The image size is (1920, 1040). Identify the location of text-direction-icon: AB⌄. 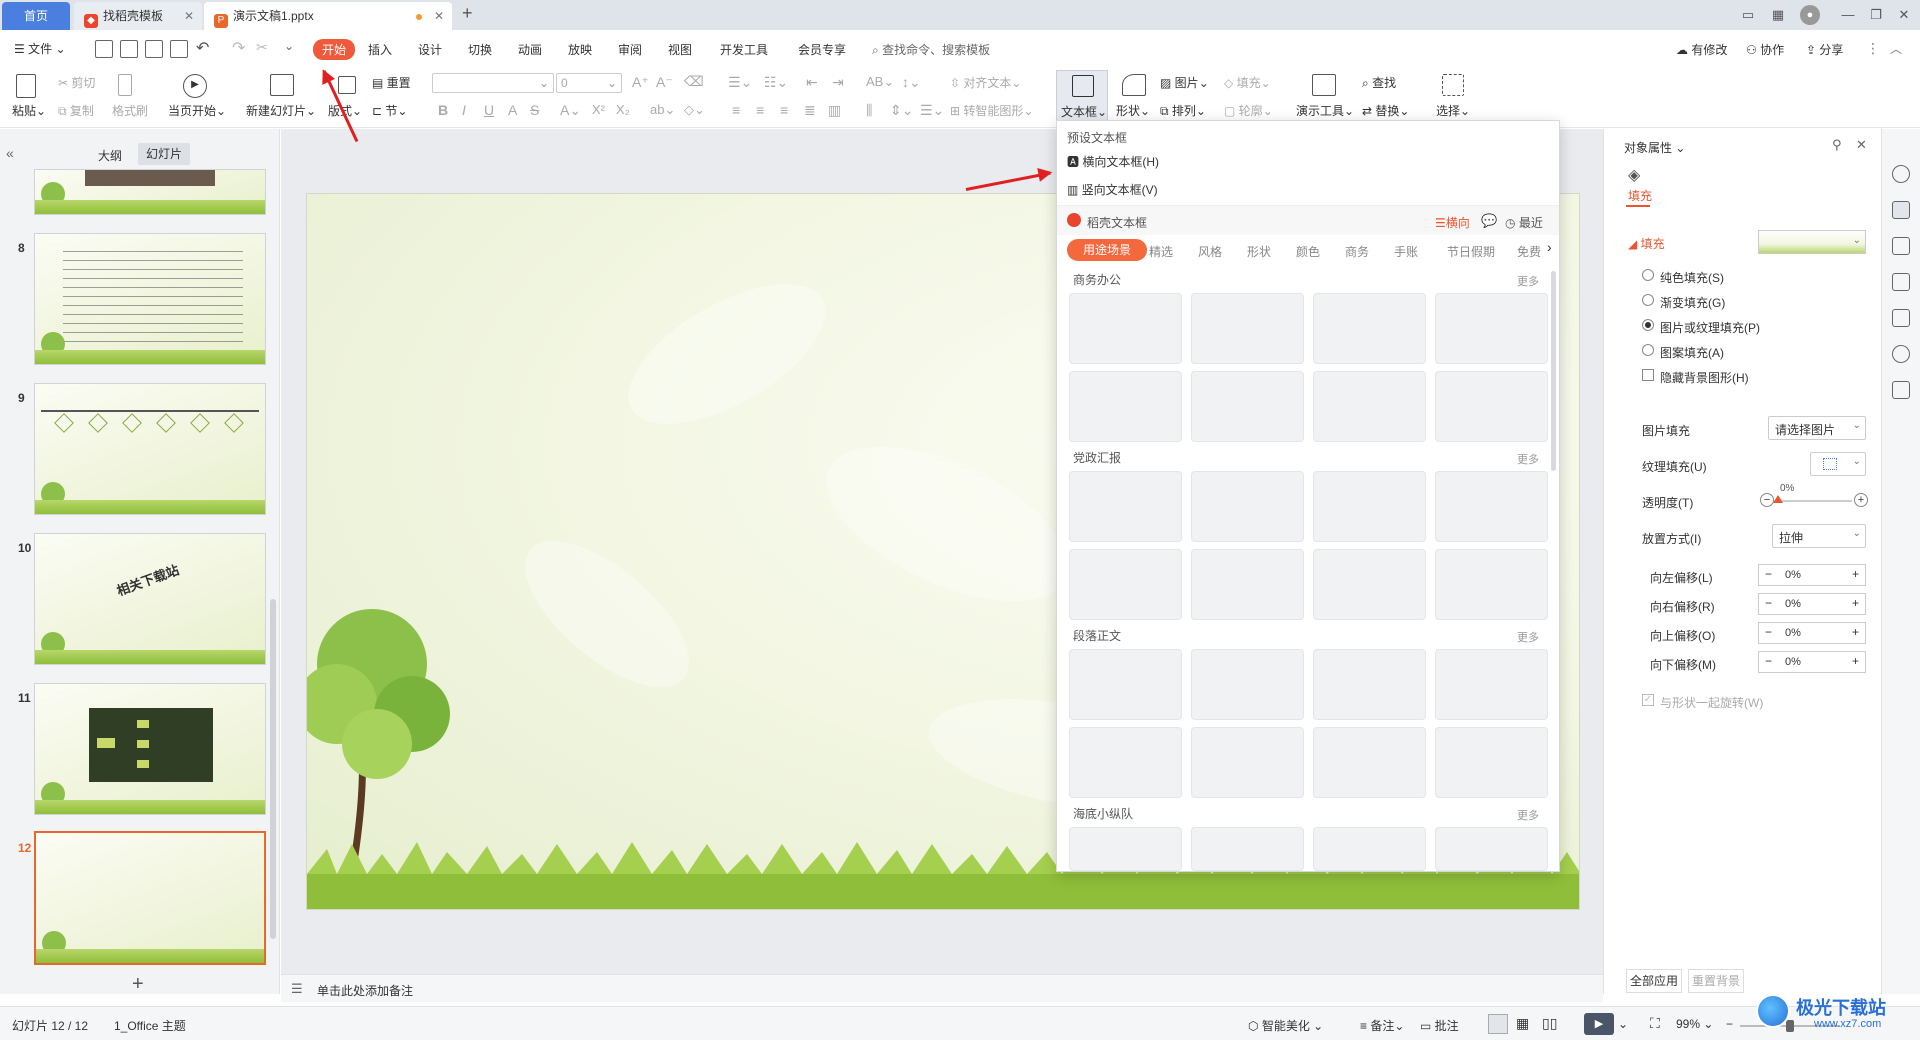
(880, 82).